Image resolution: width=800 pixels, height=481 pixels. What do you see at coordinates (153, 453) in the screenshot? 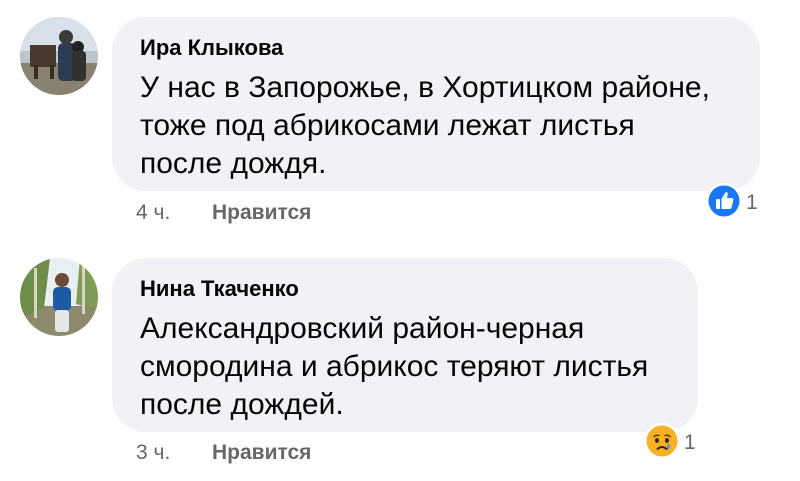
I see `comment-timestamp: 3 ч.` at bounding box center [153, 453].